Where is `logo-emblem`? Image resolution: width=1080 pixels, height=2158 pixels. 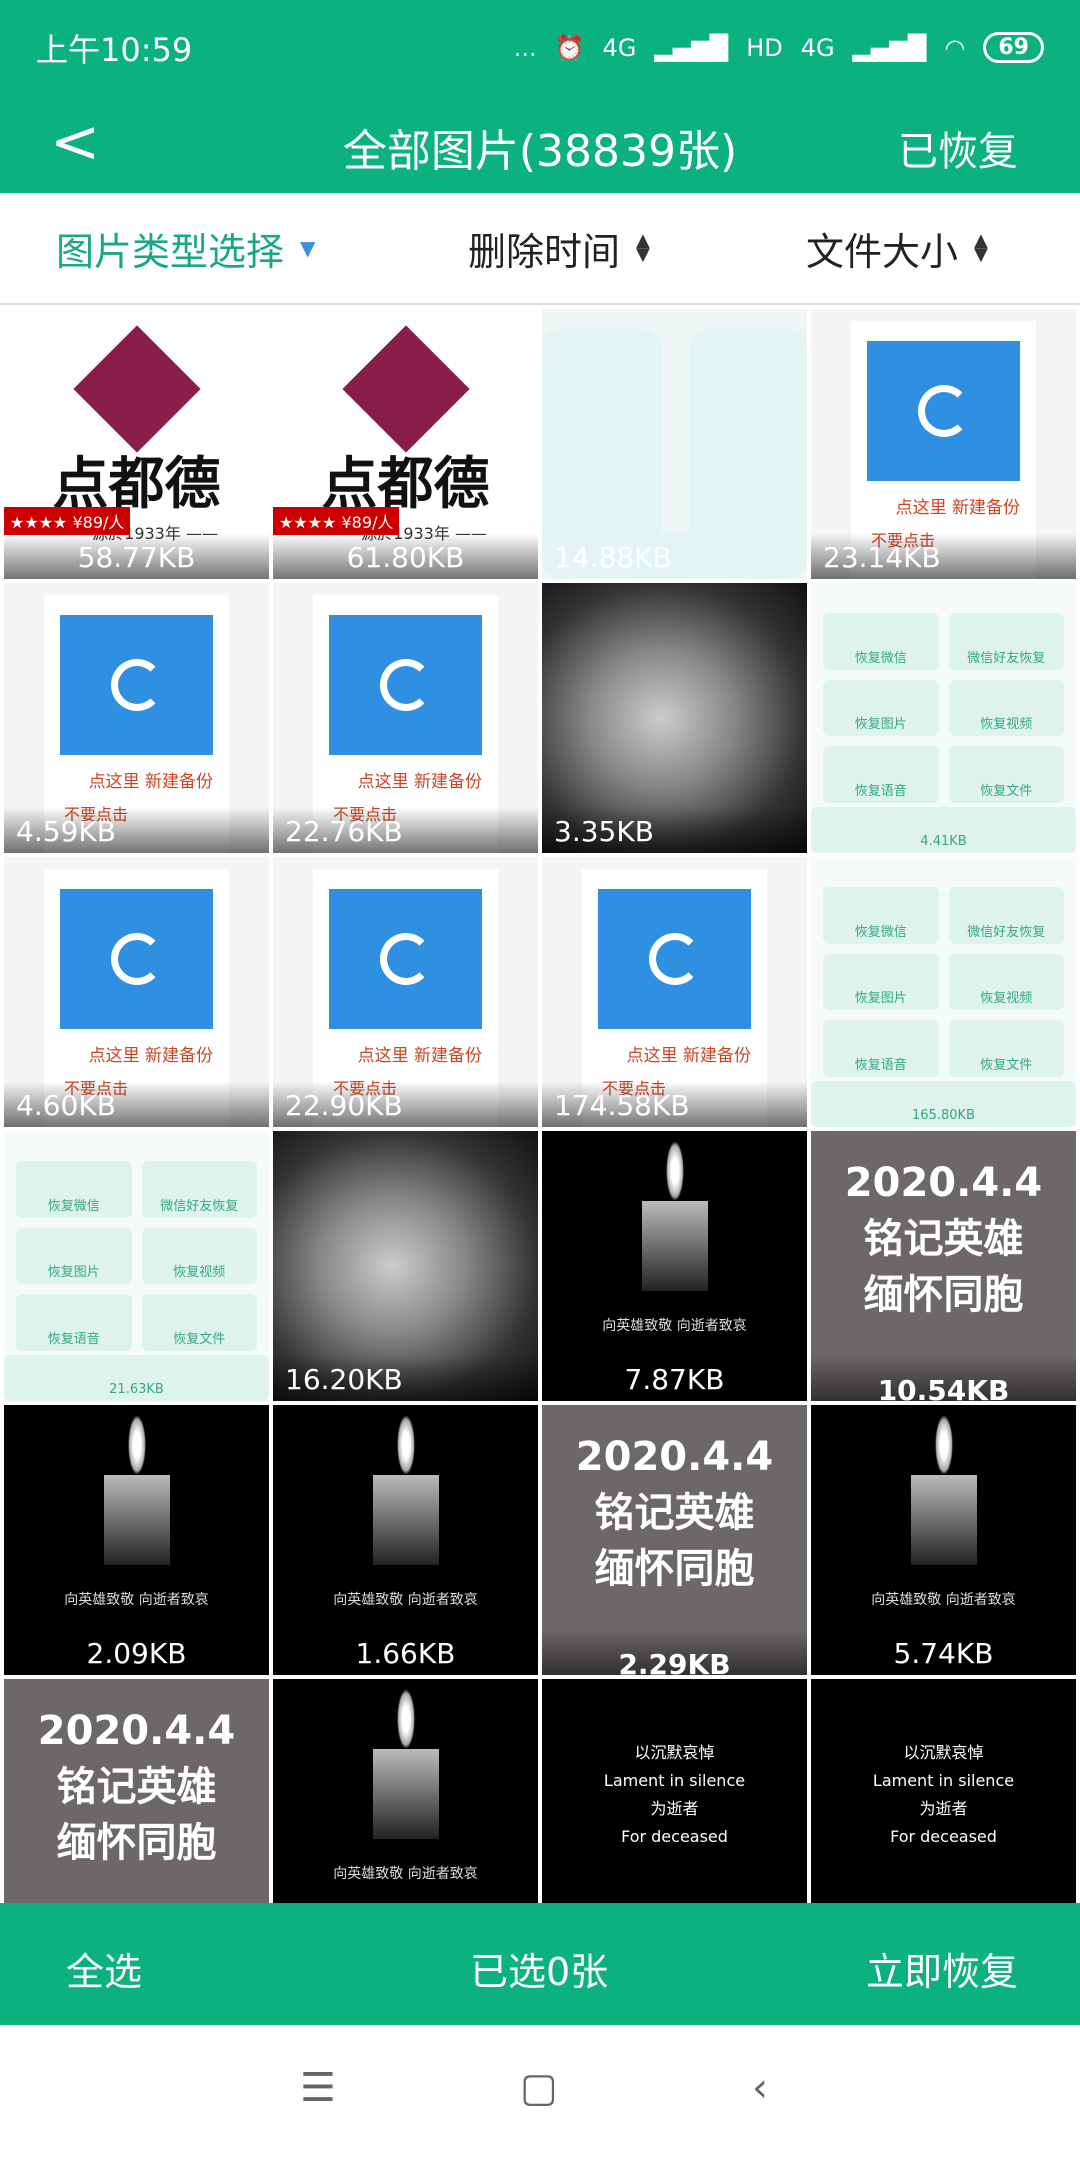 logo-emblem is located at coordinates (136, 389).